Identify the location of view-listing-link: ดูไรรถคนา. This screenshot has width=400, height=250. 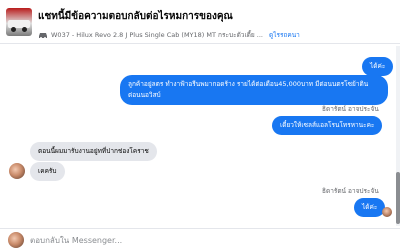
(284, 35).